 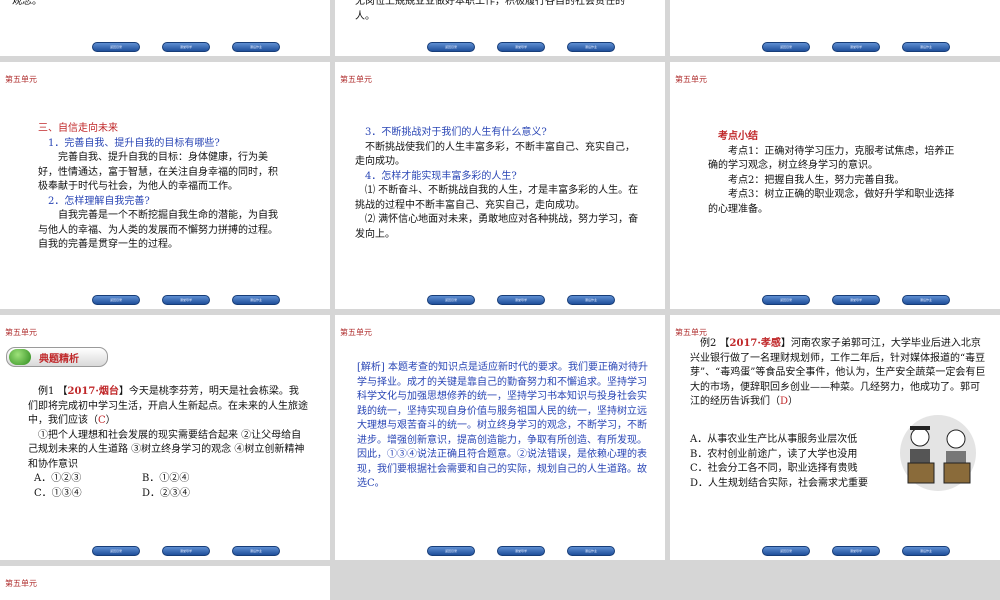 I want to click on answer: 不断挑战使我们的人生丰富多彩，不断丰富自己、充实自己，走向成功。, so click(x=495, y=154).